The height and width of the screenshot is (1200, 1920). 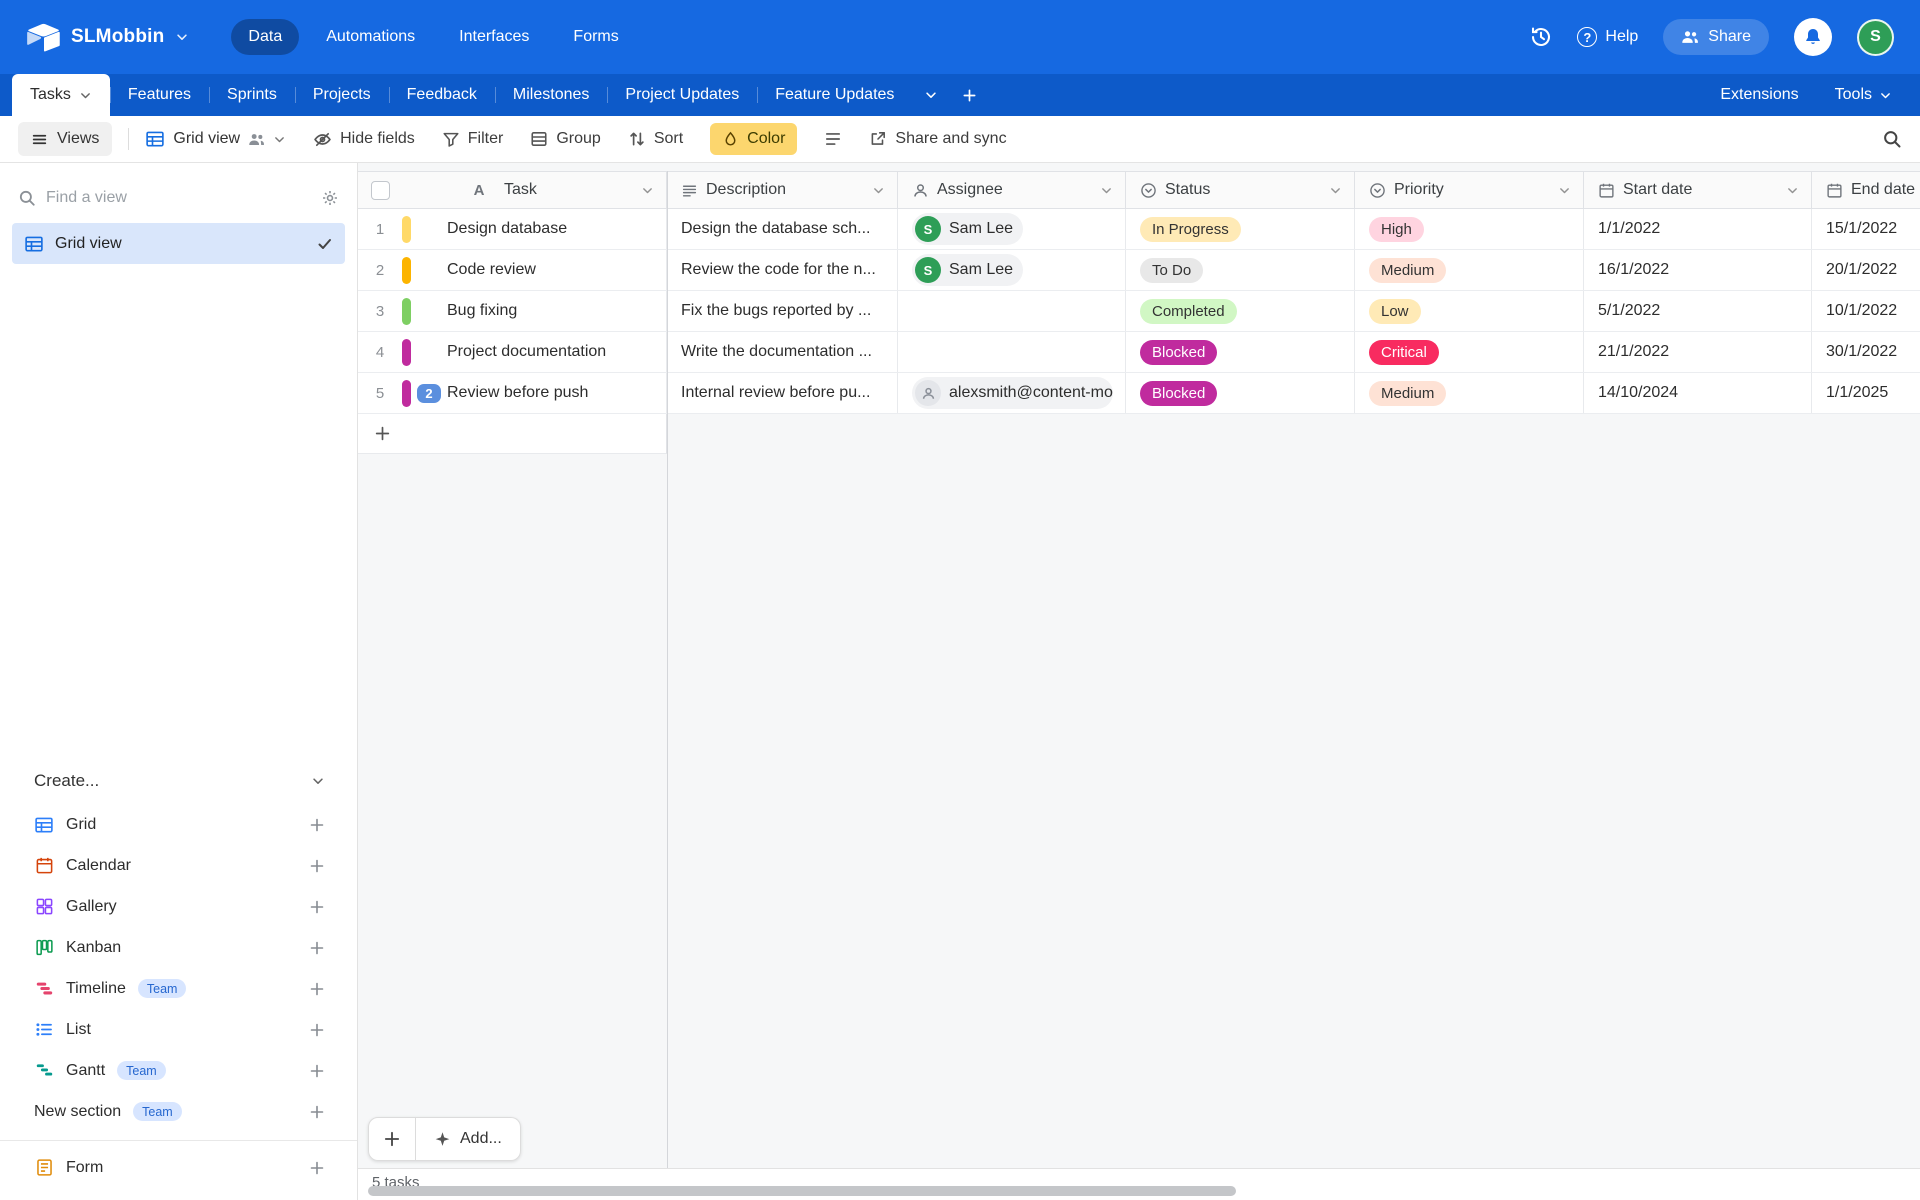 What do you see at coordinates (1240, 229) in the screenshot?
I see `status-cell: In Progress` at bounding box center [1240, 229].